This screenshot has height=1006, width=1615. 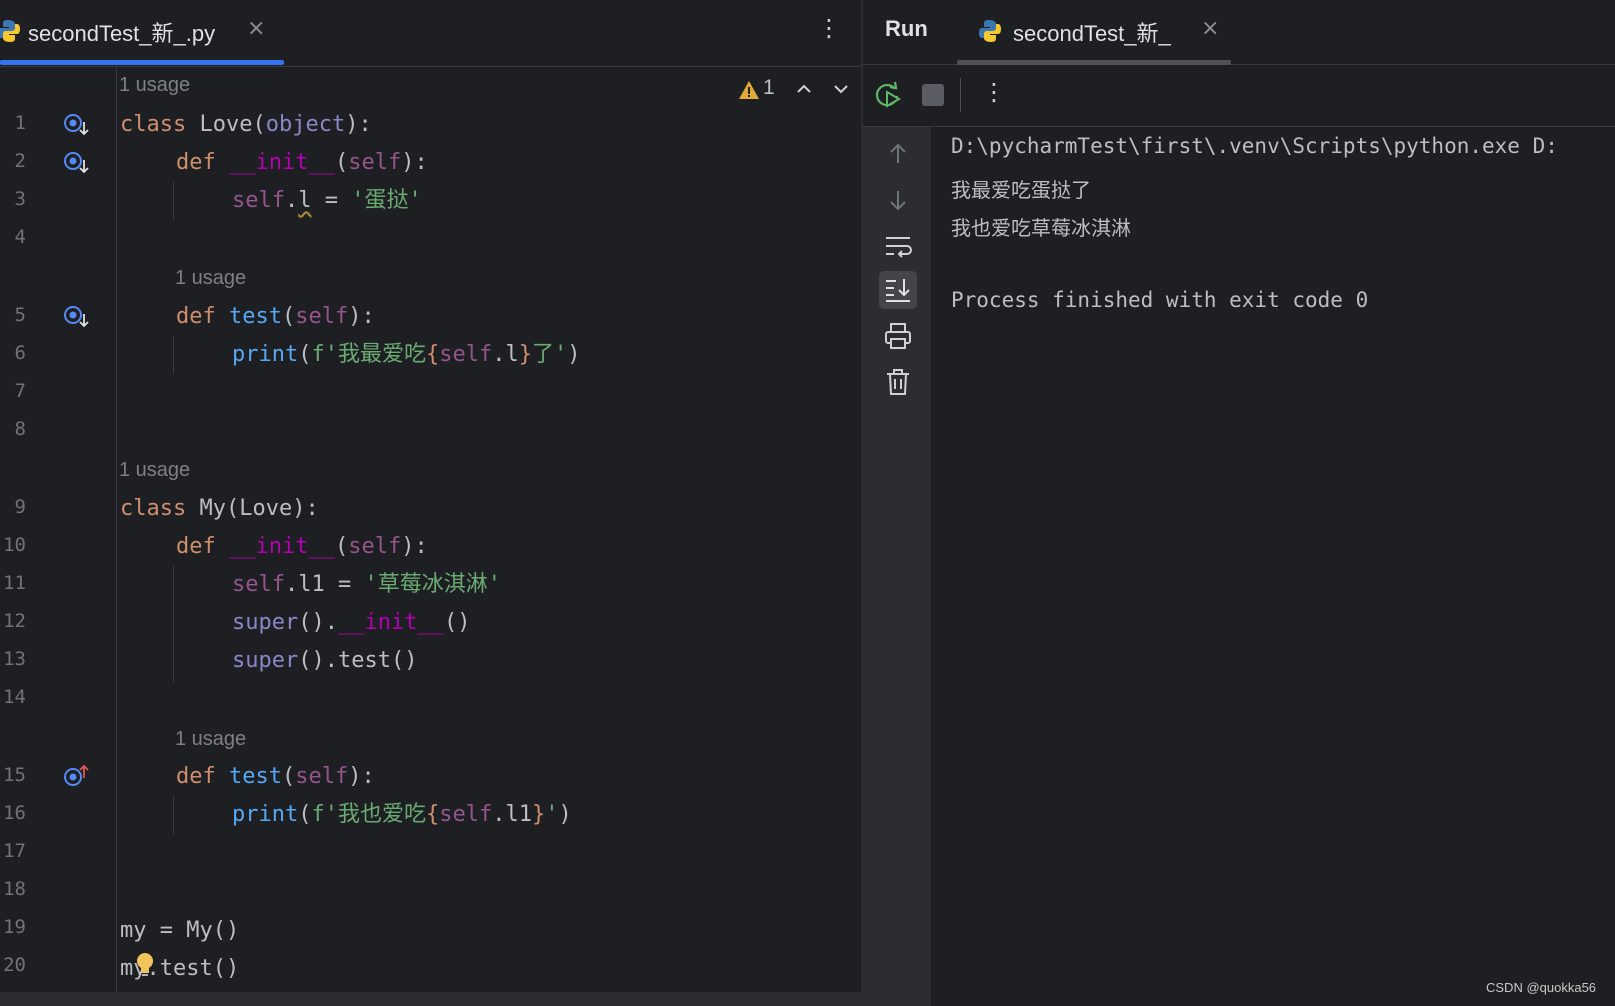 I want to click on watermark: CSDN @quokka56, so click(x=1541, y=987).